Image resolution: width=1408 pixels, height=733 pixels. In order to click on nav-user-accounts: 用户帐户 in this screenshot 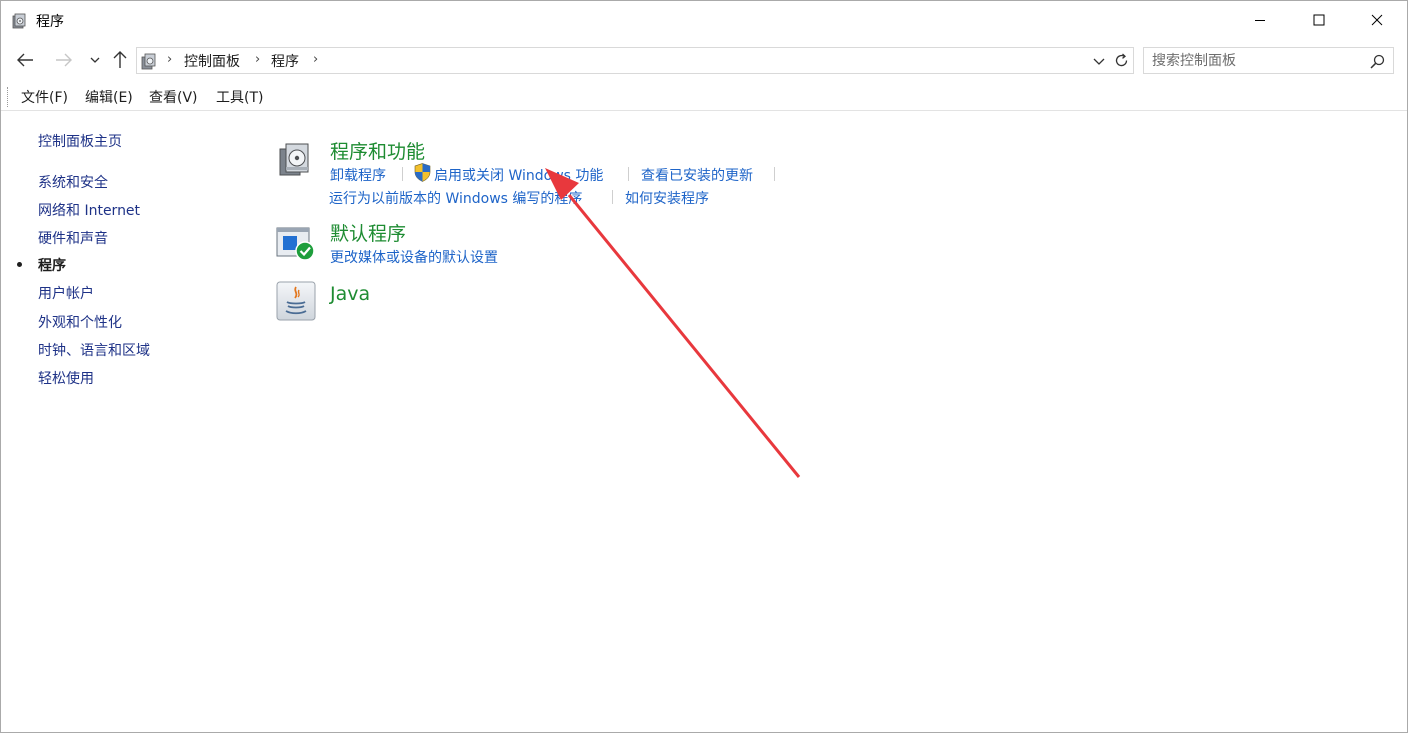, I will do `click(66, 293)`.